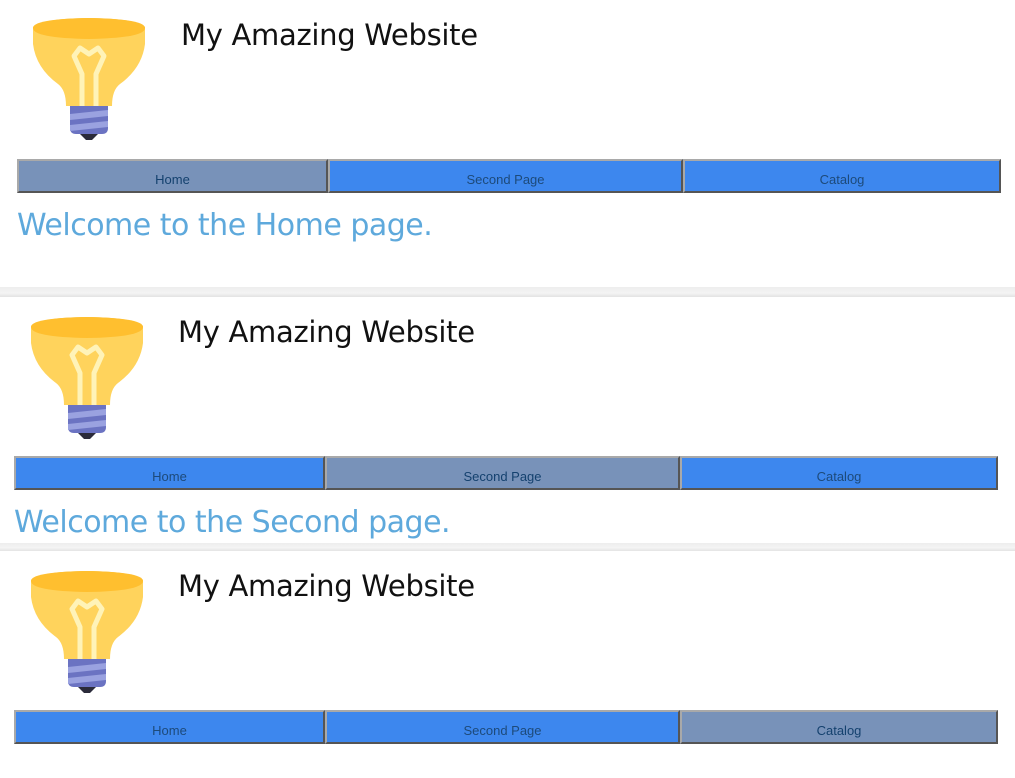 The width and height of the screenshot is (1015, 778). Describe the element at coordinates (225, 225) in the screenshot. I see `welcome-message: Welcome to the Home page.` at that location.